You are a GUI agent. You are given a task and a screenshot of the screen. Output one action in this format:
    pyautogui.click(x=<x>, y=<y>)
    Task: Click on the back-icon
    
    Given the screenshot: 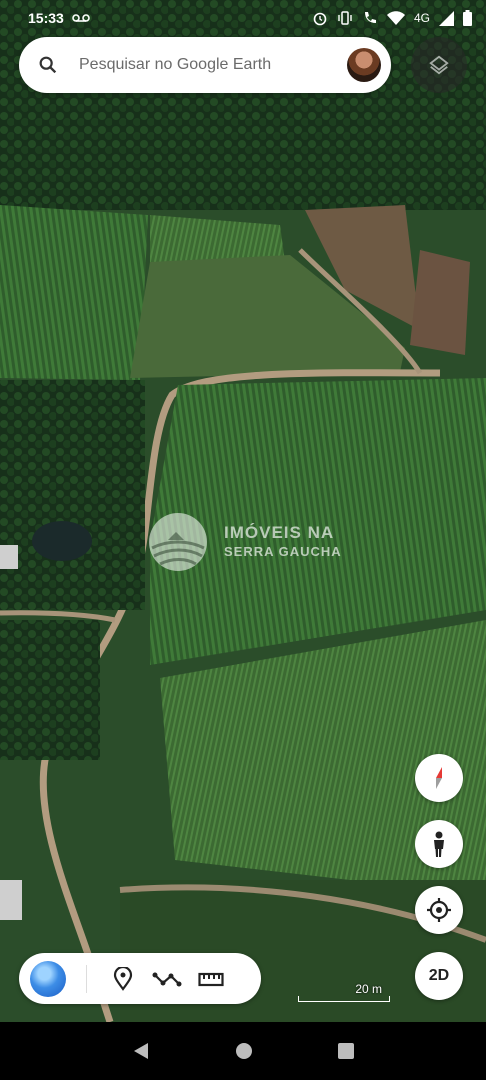 What is the action you would take?
    pyautogui.click(x=141, y=1051)
    